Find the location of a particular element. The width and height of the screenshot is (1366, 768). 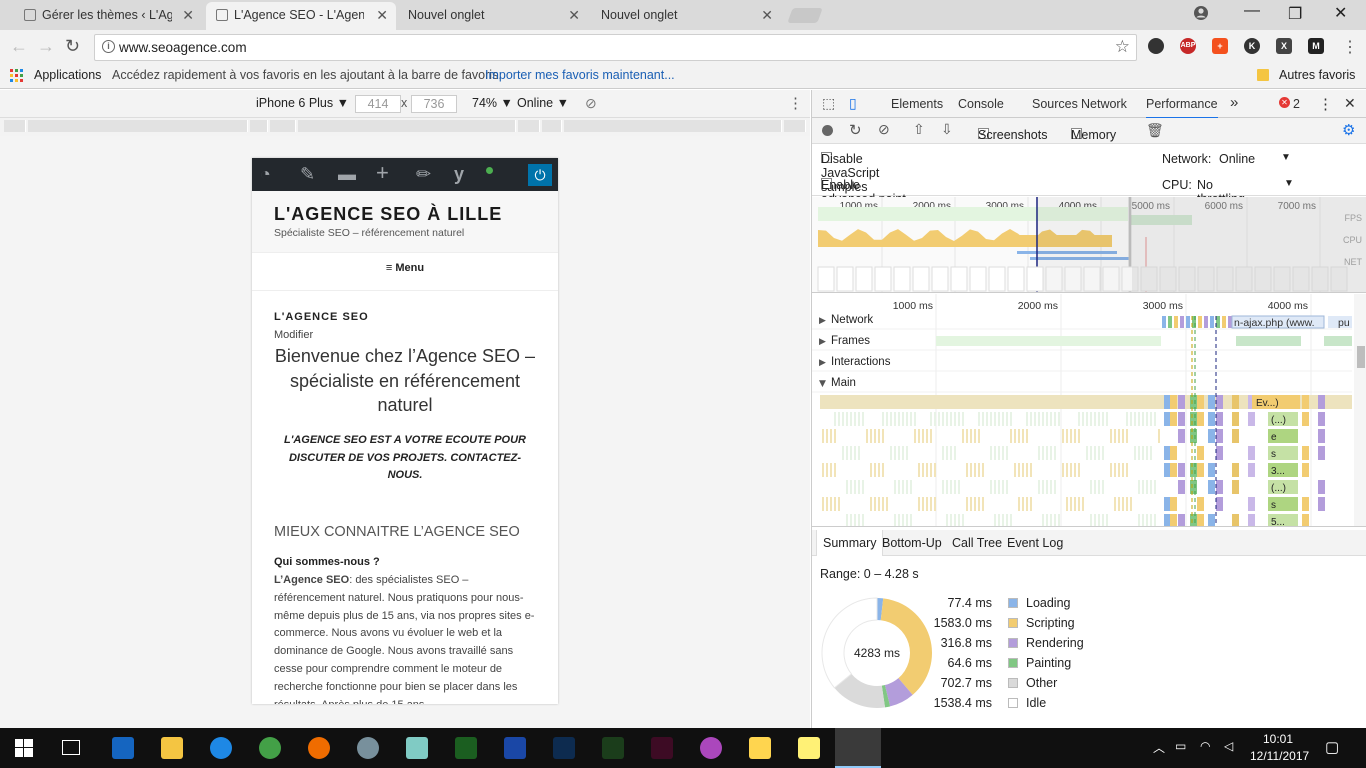

file-explorer-icon is located at coordinates (172, 748).